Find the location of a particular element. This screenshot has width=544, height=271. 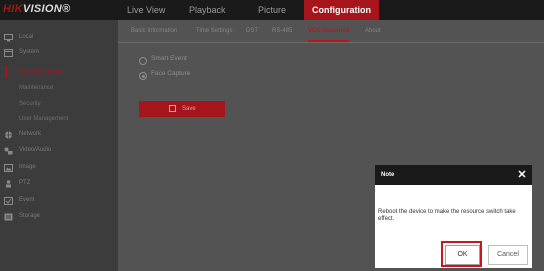

save-label: Save is located at coordinates (189, 109).